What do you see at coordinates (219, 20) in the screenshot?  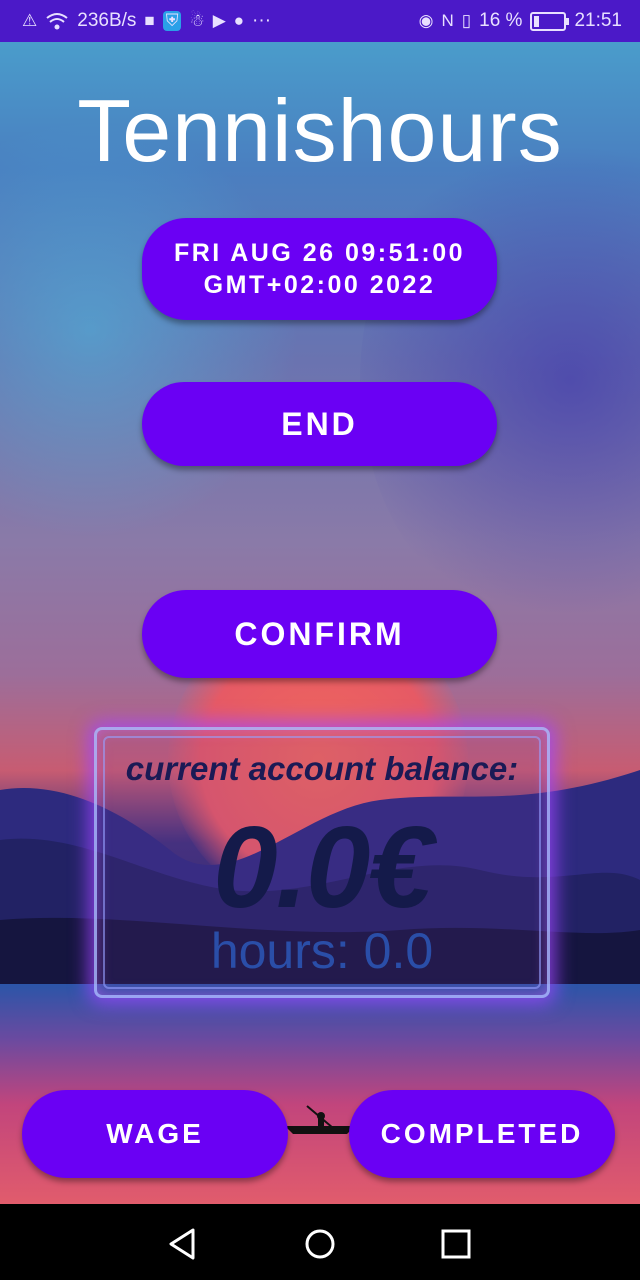 I see `play-icon: ▶` at bounding box center [219, 20].